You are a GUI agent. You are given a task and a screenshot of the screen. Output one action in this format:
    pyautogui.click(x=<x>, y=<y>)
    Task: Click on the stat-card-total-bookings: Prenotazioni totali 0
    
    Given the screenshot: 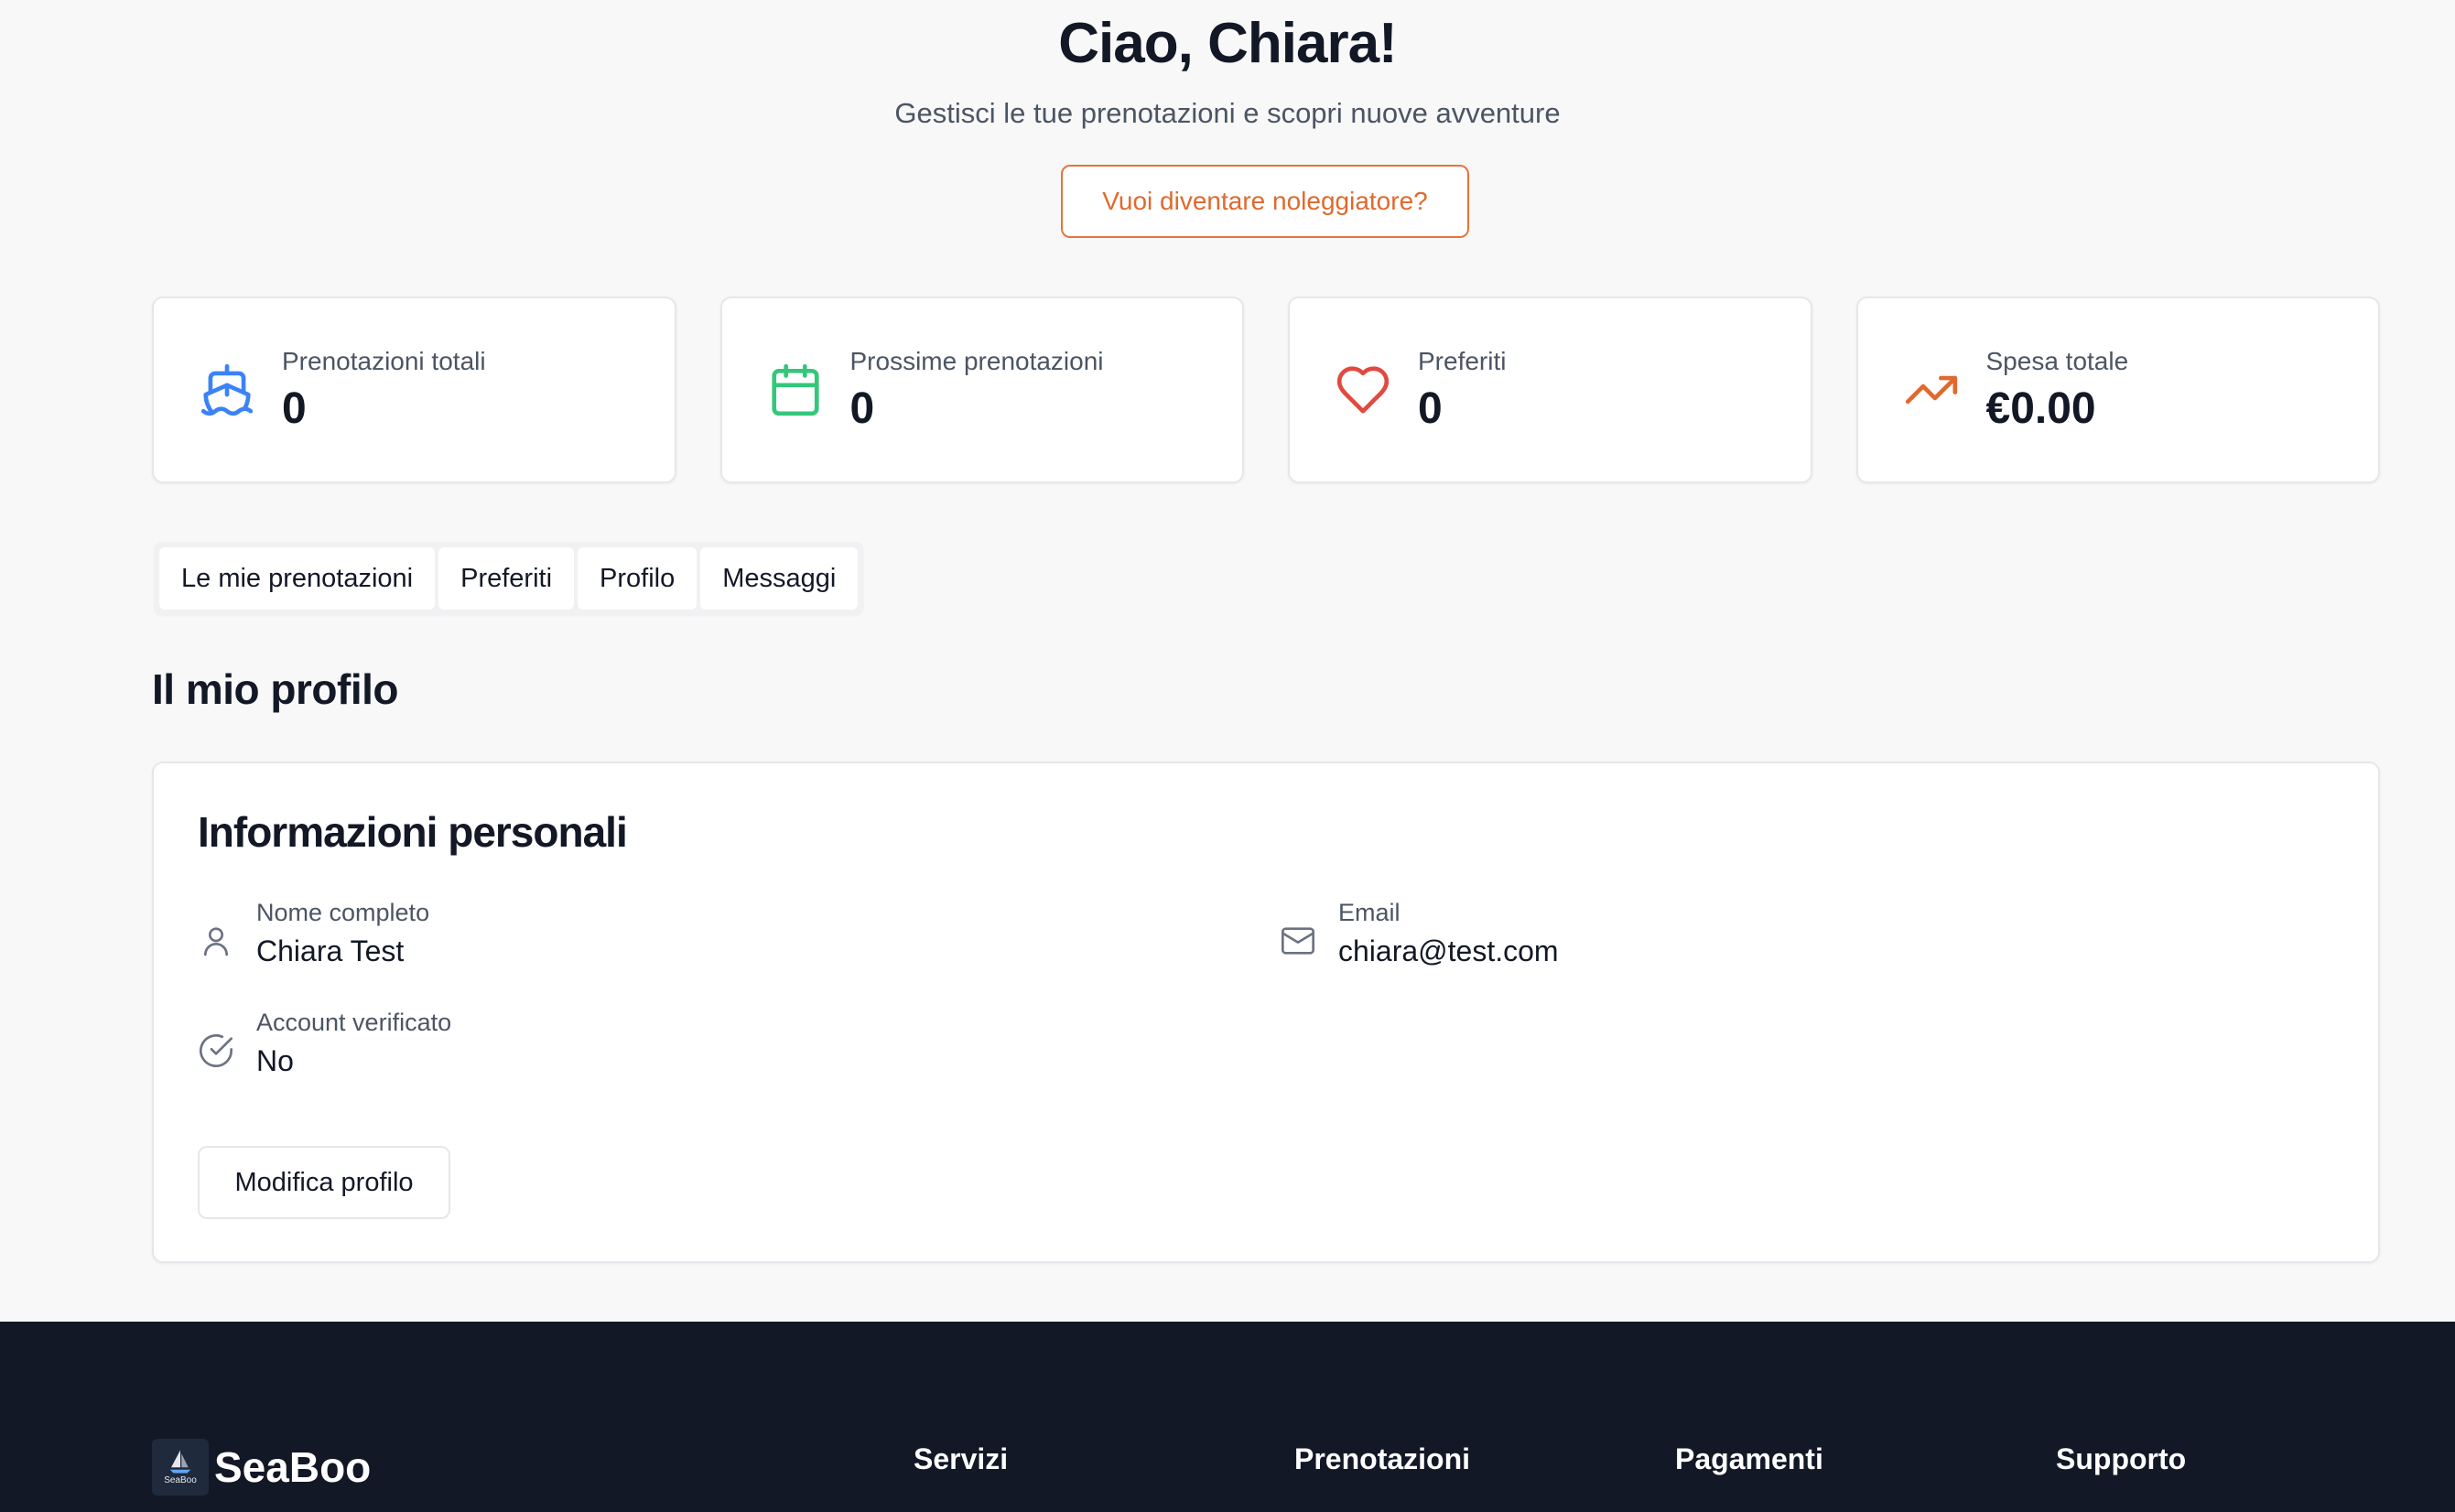 What is the action you would take?
    pyautogui.click(x=414, y=390)
    